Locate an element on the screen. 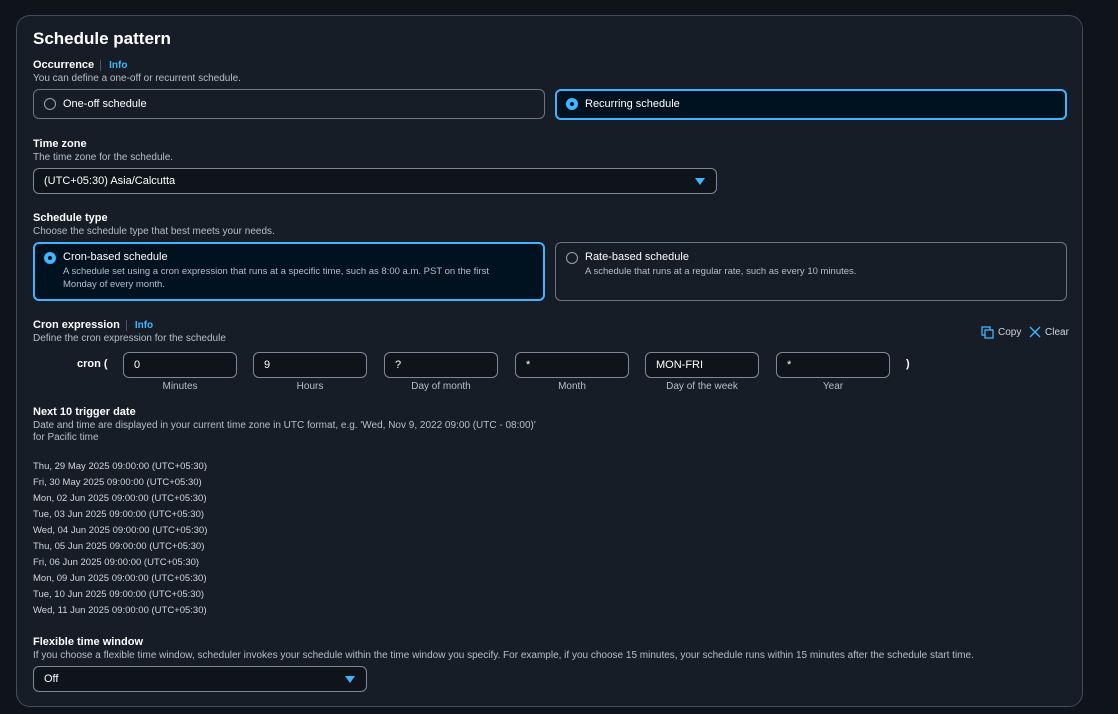 The image size is (1118, 714). cron-month-input: * is located at coordinates (572, 365).